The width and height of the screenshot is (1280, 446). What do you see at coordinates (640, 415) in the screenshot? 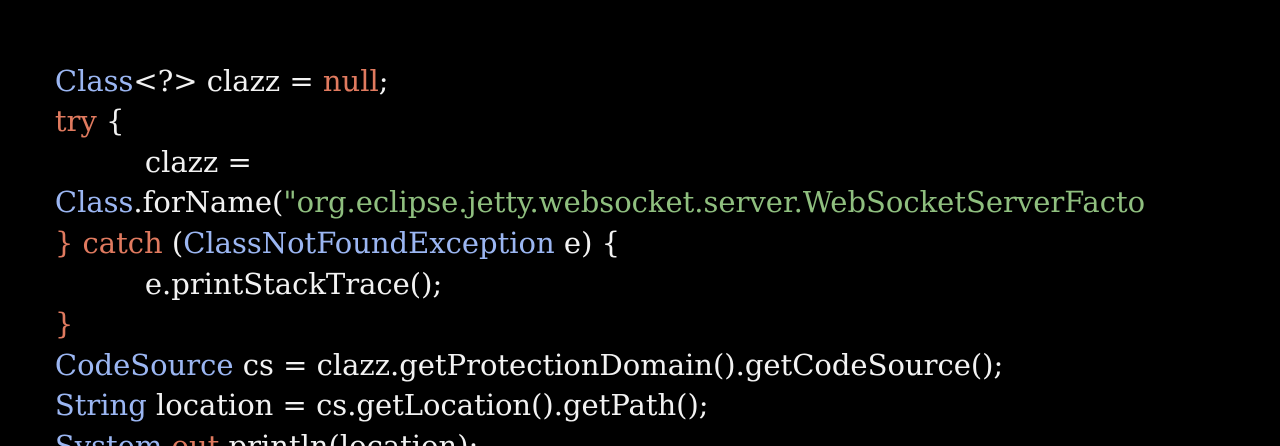
I see `code-line: System.out.println(location);` at bounding box center [640, 415].